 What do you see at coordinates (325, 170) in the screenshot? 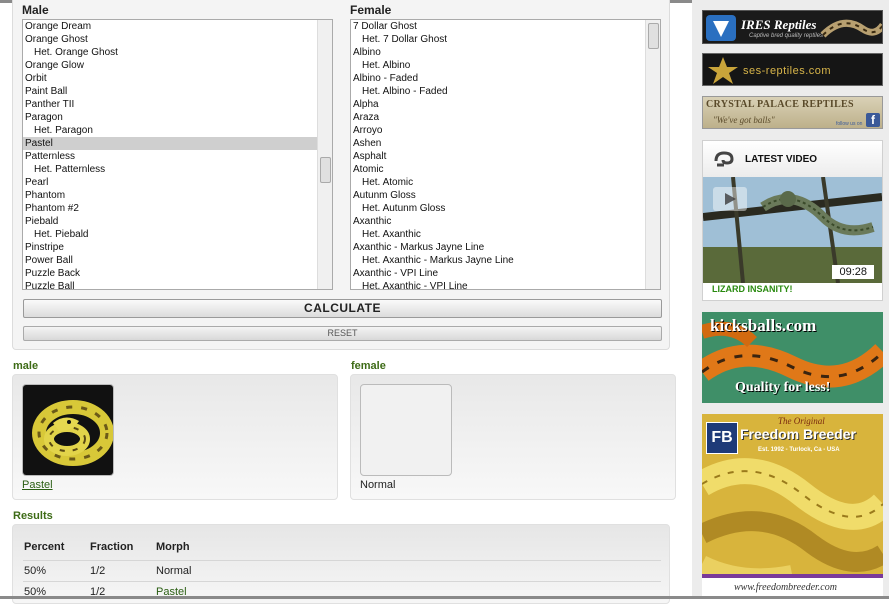
I see `male-scrollbar-thumb` at bounding box center [325, 170].